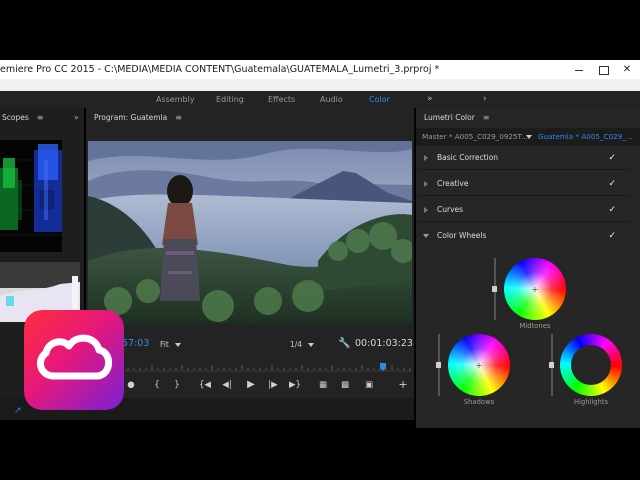  I want to click on transport-controls: ● { } {◀ ◀| ▶ |▶ ▶} ▦ ▩ ▣ +, so click(267, 385).